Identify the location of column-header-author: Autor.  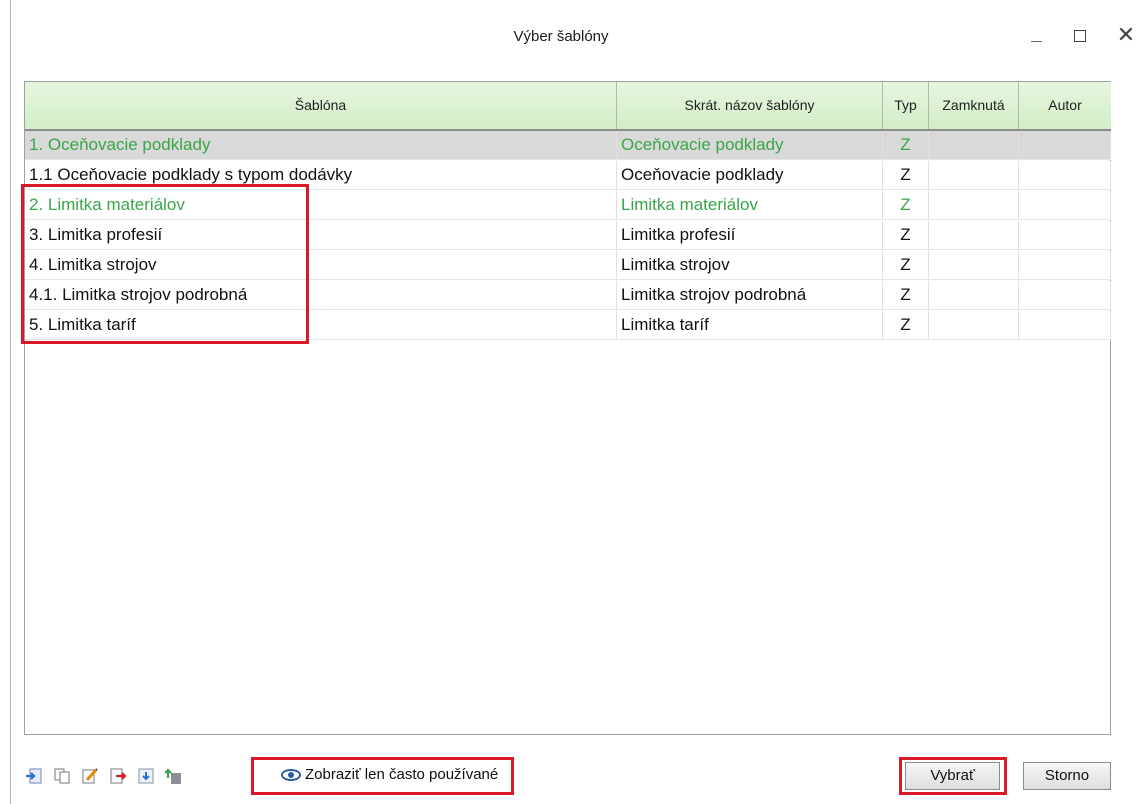
(1065, 105).